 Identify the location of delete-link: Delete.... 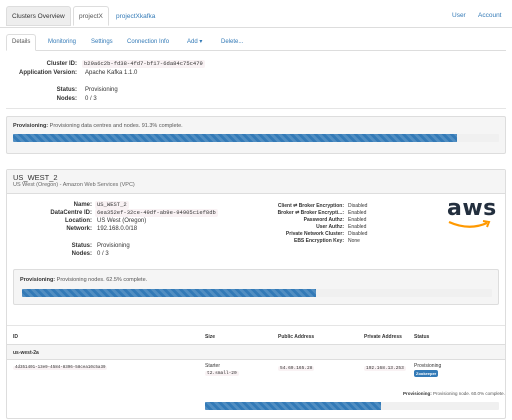
(232, 42).